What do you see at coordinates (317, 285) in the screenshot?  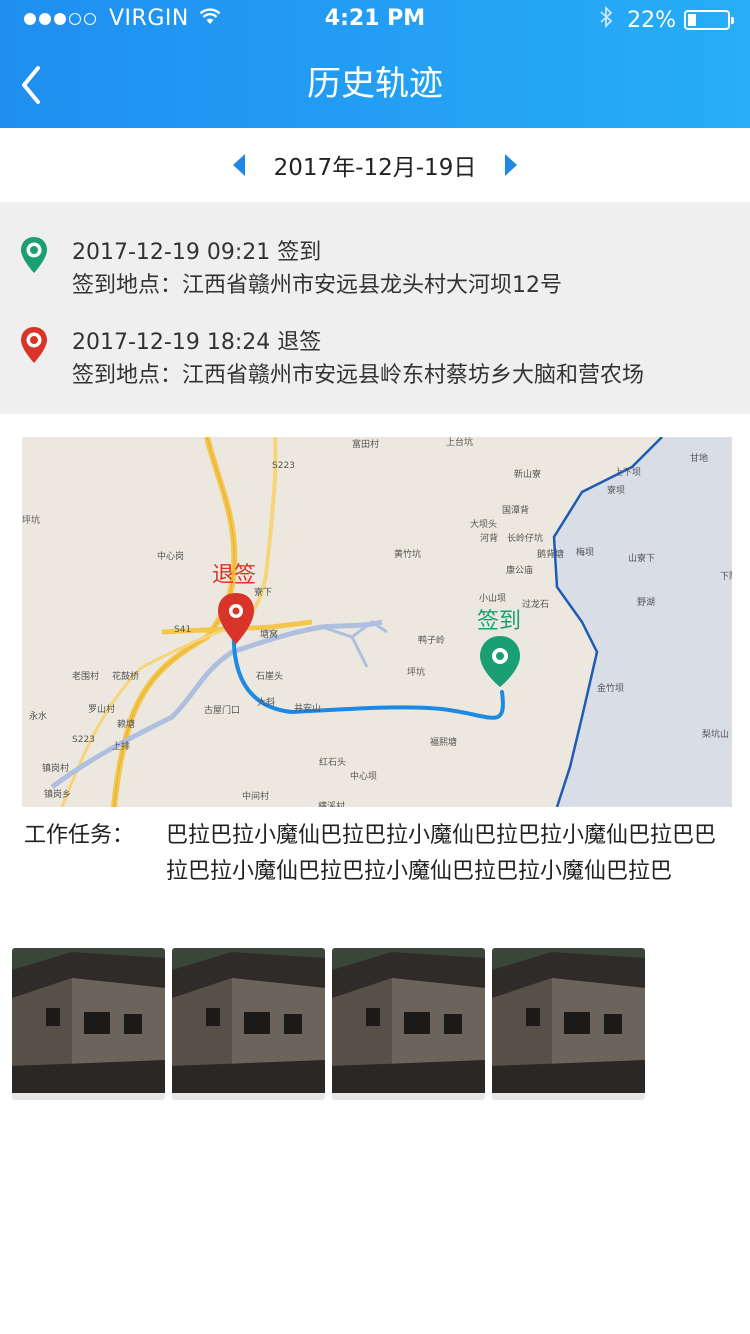 I see `record-location: 签到地点：江西省赣州市安远县龙头村大河坝12号` at bounding box center [317, 285].